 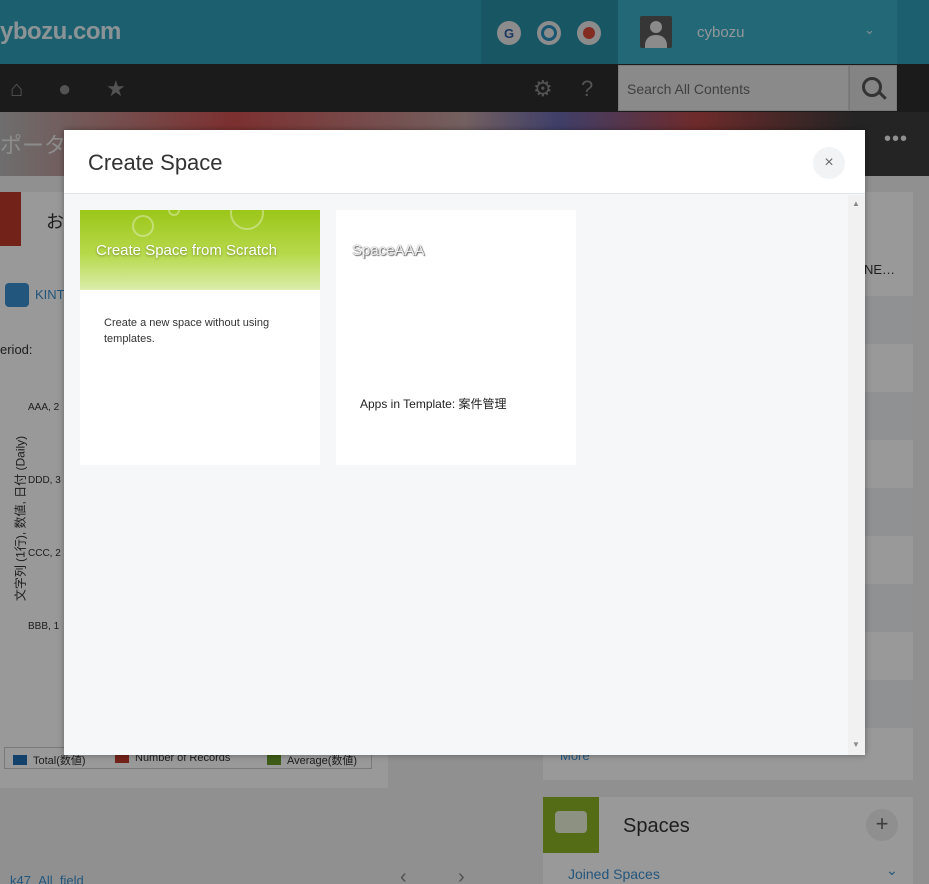 I want to click on scroll-up-icon: ▲, so click(x=856, y=203).